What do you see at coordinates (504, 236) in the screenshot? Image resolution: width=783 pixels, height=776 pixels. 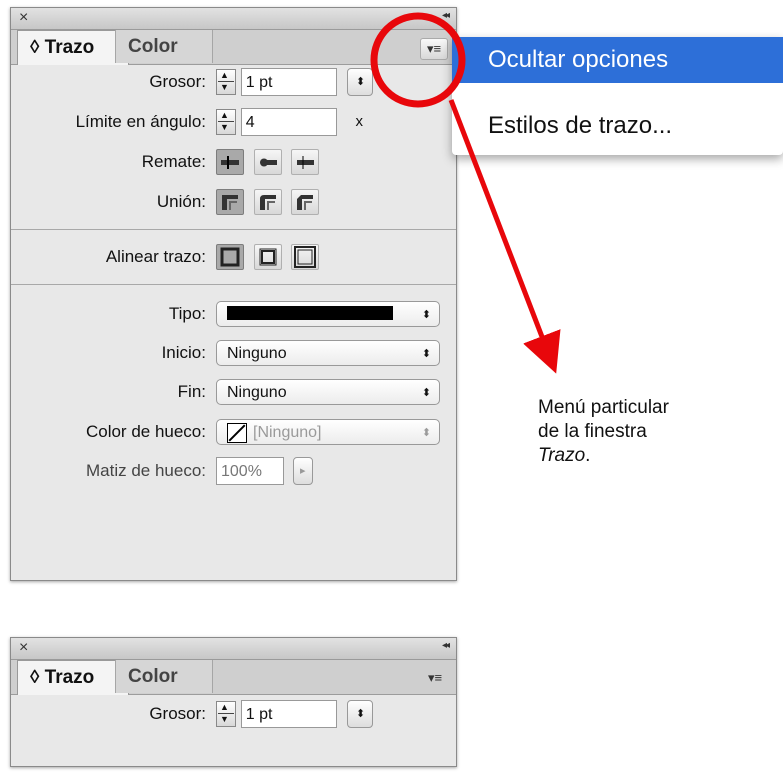 I see `annotation-arrow` at bounding box center [504, 236].